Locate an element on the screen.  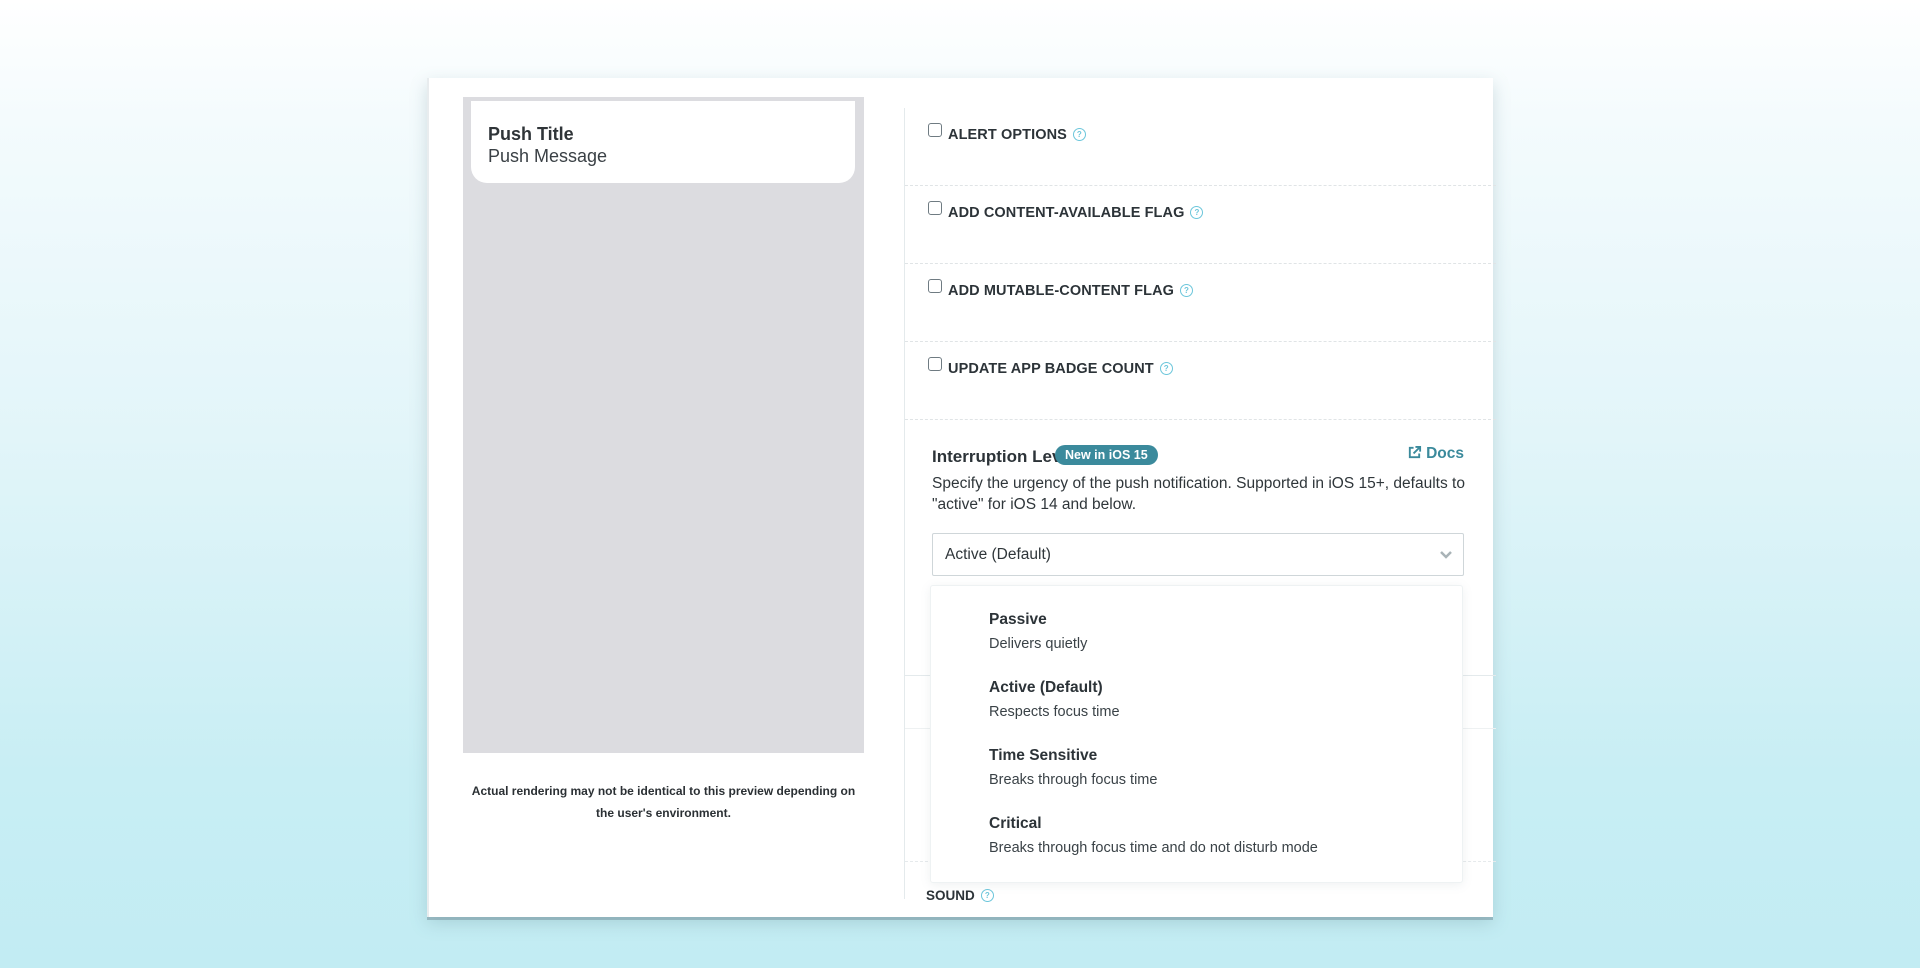
interruption-level-title: Interruption Level is located at coordinates (1004, 456).